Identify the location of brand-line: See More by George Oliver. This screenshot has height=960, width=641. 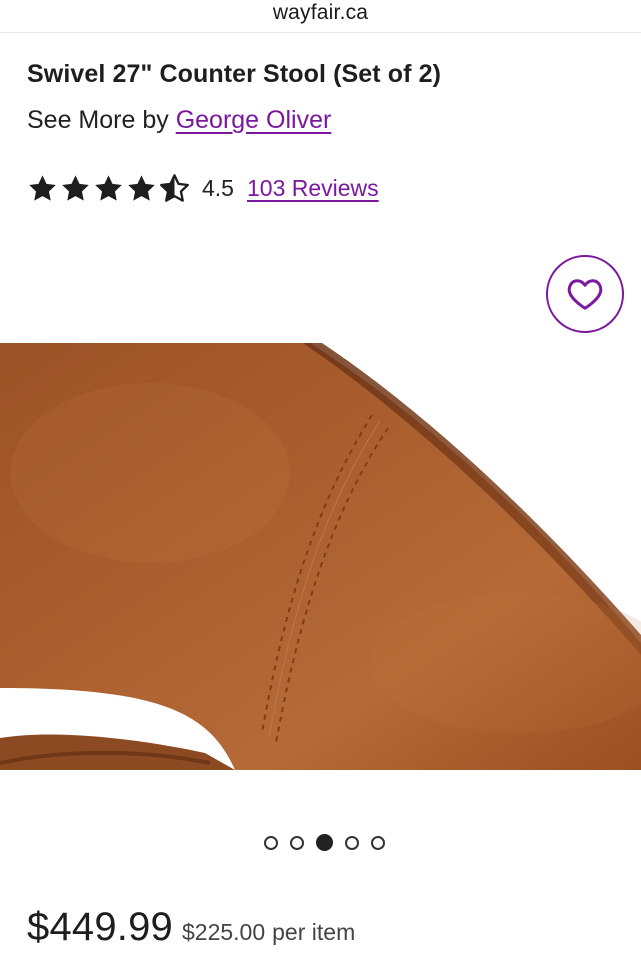
(179, 120).